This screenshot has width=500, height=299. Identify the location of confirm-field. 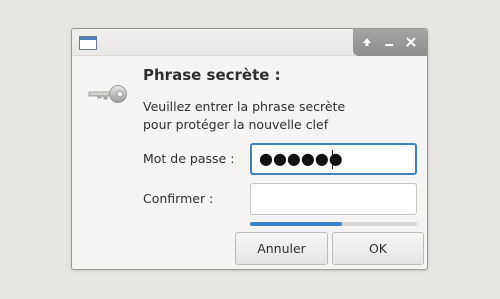
(333, 199).